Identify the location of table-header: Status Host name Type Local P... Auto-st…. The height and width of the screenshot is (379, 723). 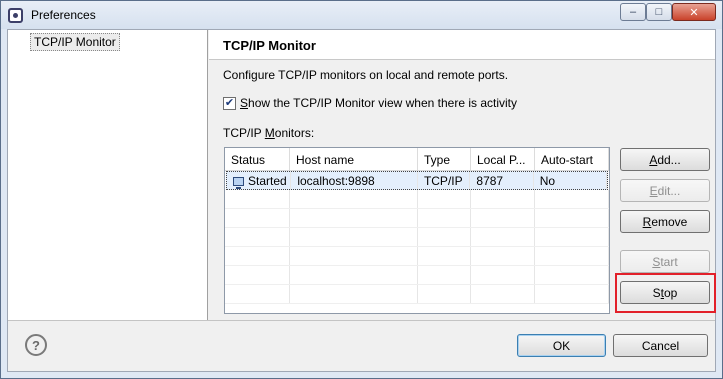
(417, 159).